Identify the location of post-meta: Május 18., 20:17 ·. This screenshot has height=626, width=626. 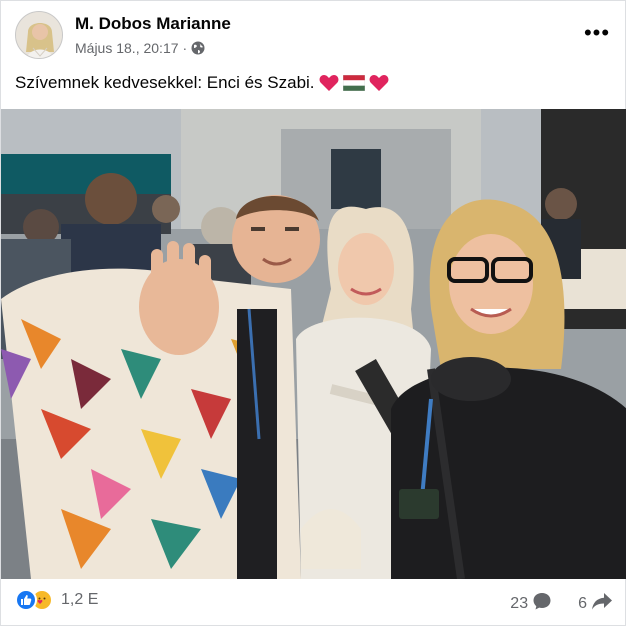
(140, 48).